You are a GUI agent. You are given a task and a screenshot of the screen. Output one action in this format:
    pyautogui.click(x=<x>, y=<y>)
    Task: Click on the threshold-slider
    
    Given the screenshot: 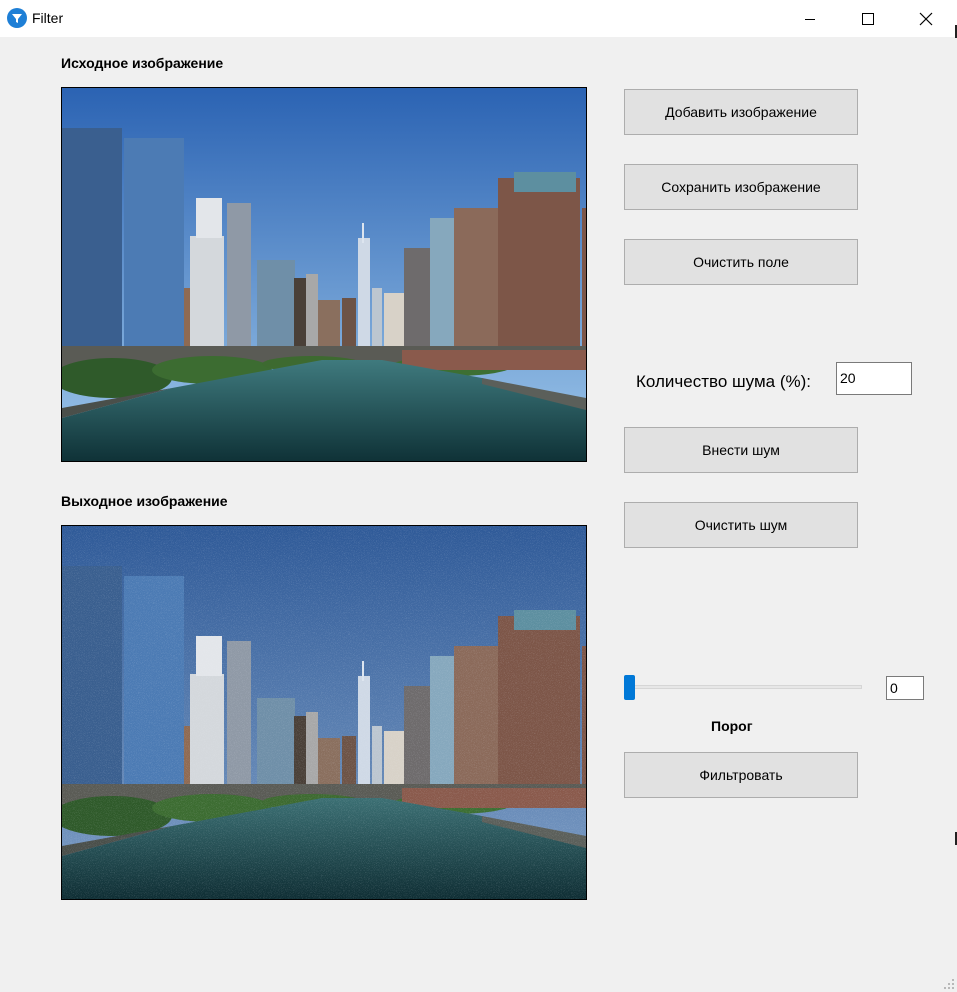 What is the action you would take?
    pyautogui.click(x=743, y=688)
    